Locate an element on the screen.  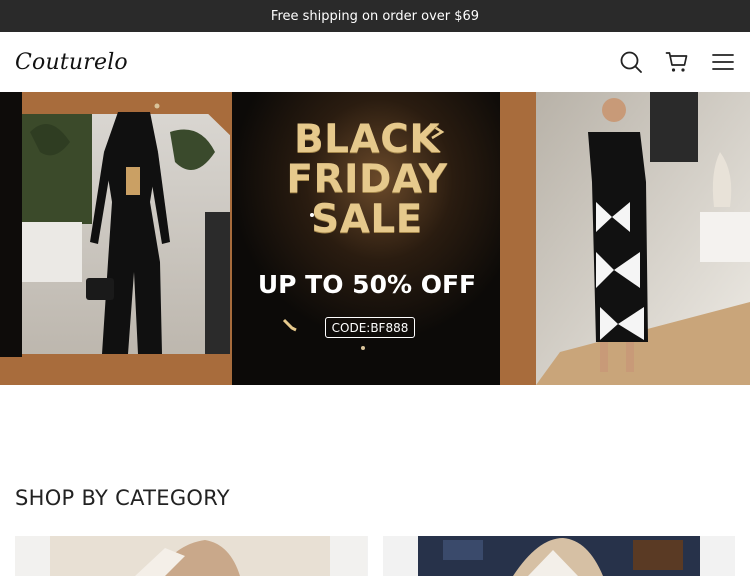
section-title: SHOP BY CATEGORY is located at coordinates (122, 498).